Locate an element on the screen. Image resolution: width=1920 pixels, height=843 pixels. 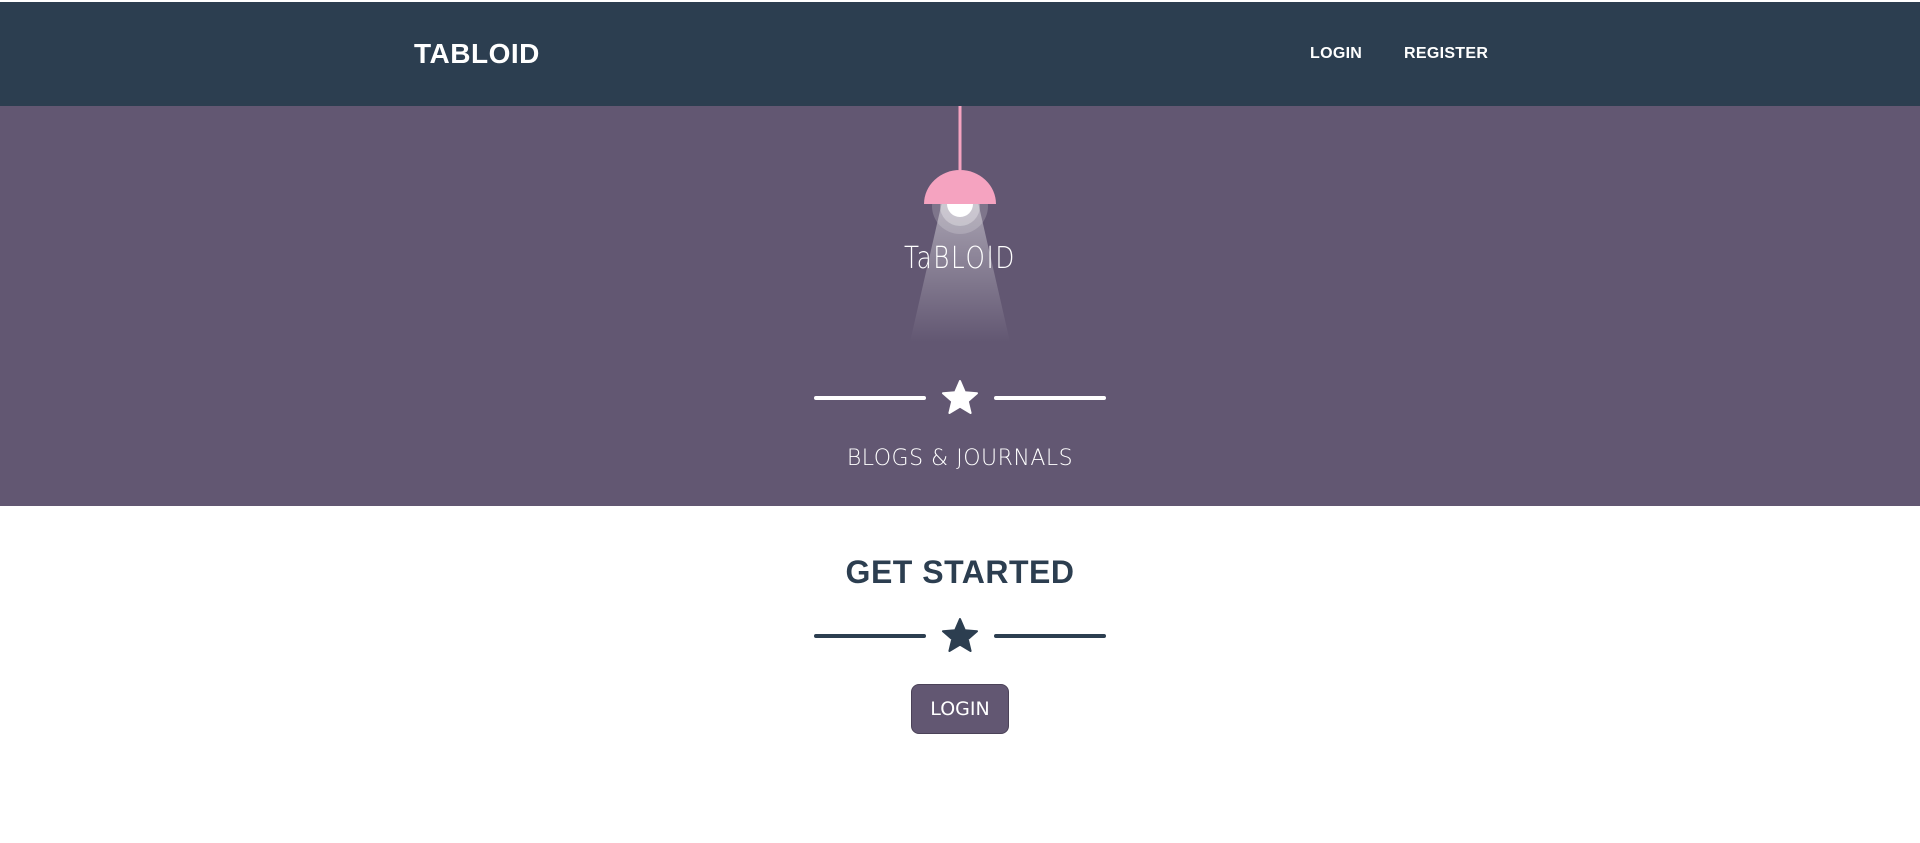
content-divider is located at coordinates (960, 636).